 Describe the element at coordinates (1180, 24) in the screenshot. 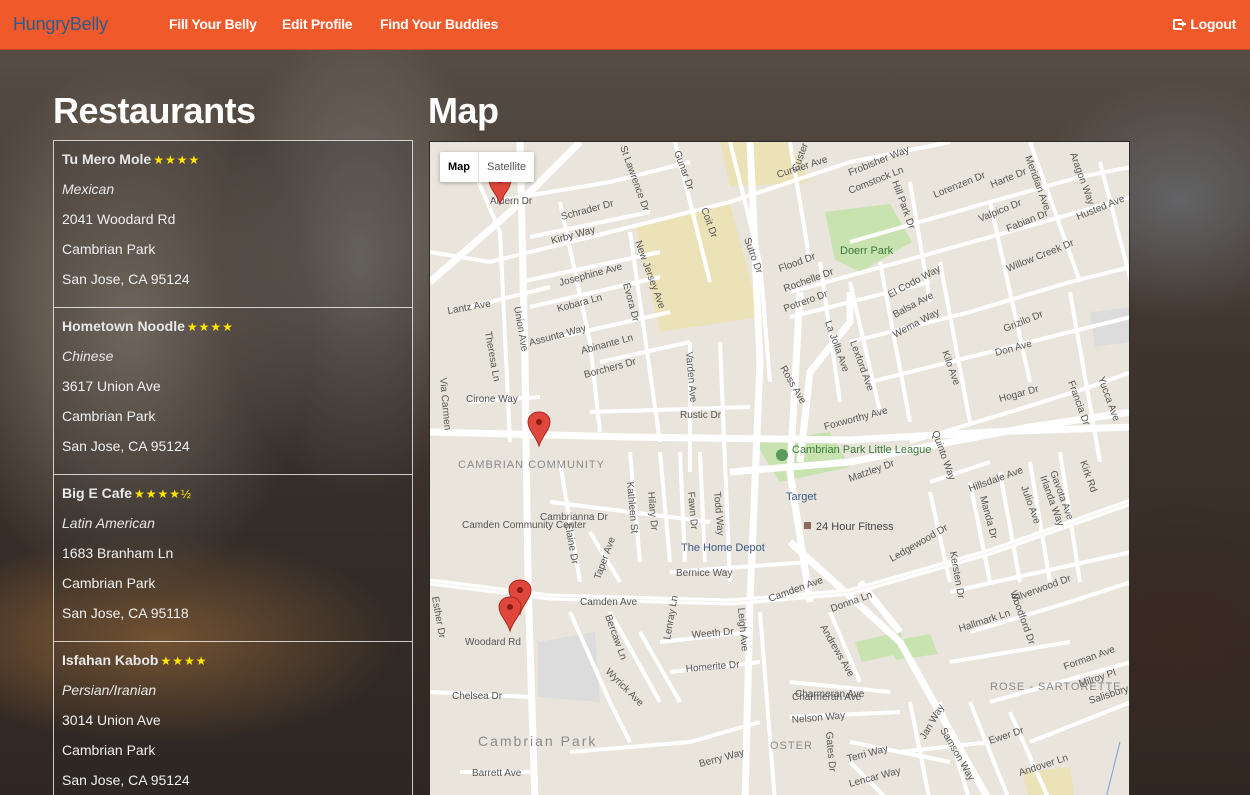

I see `logout-icon` at that location.